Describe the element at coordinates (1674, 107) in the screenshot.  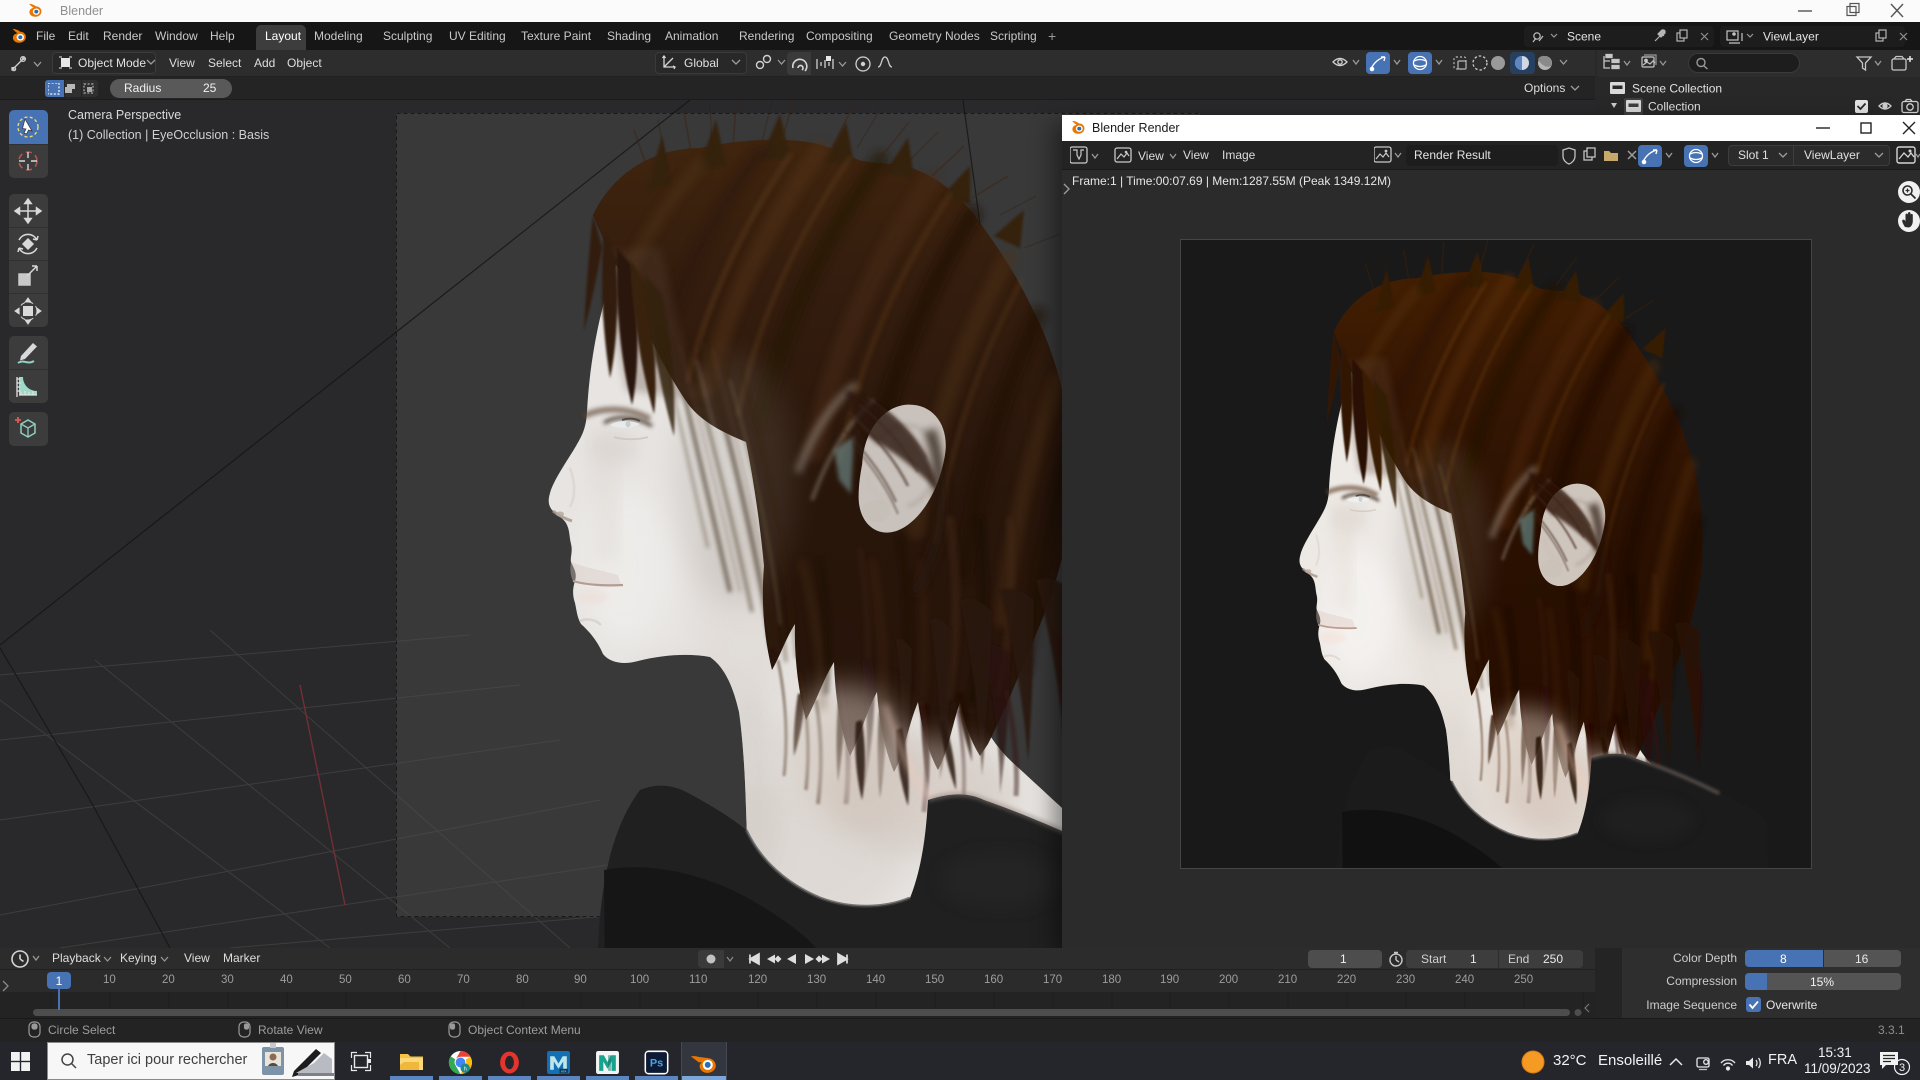
I see `svg-text: Collection` at that location.